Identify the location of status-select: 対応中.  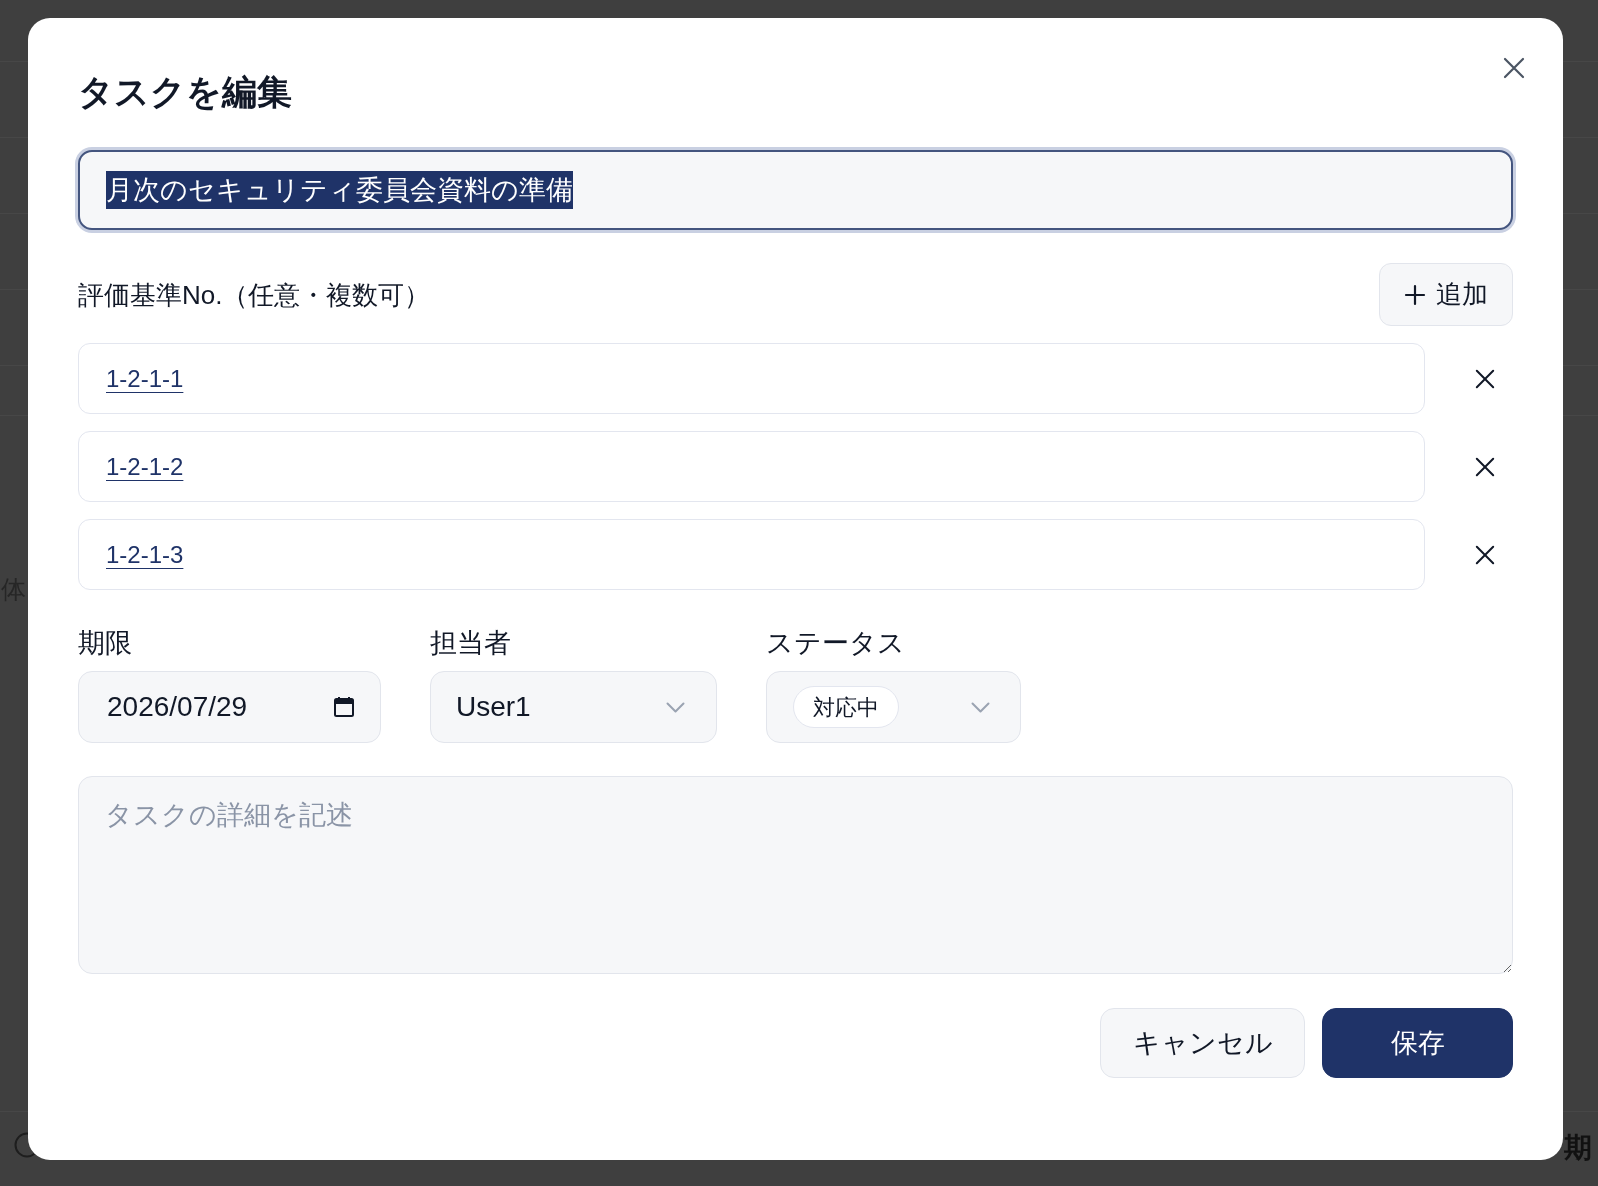
(893, 707).